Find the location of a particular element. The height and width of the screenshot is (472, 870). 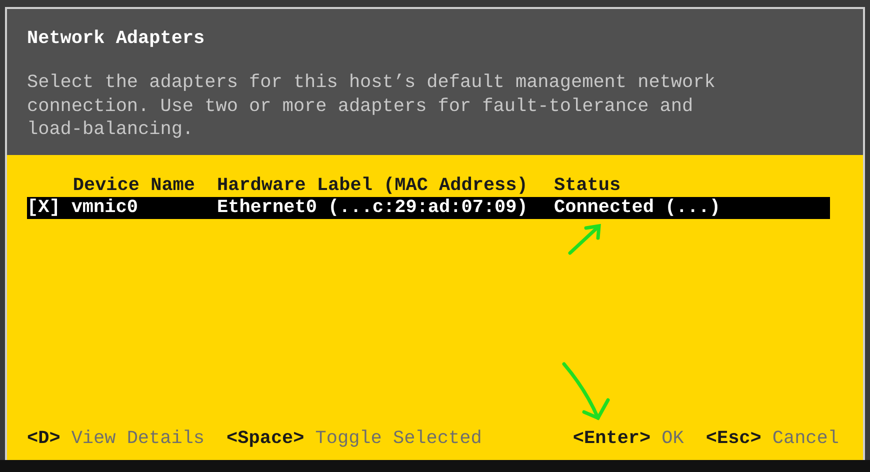

column-header: Device Name is located at coordinates (133, 186).